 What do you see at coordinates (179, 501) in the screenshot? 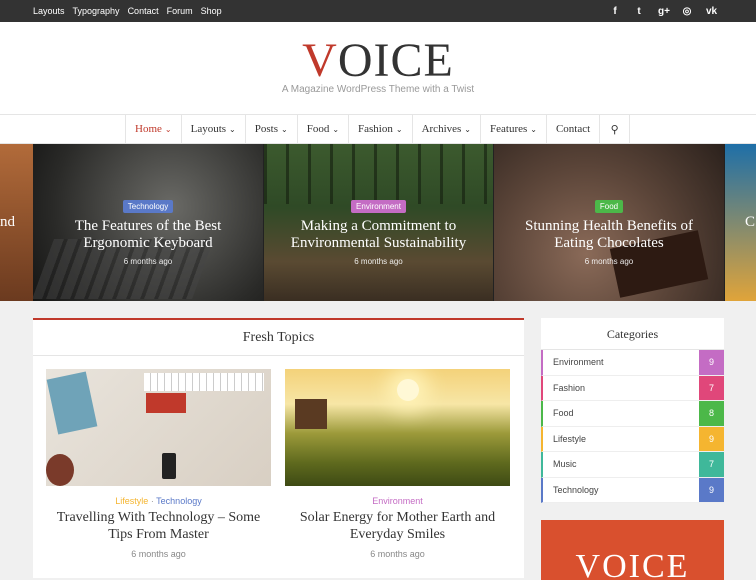
I see `category-link: Technology` at bounding box center [179, 501].